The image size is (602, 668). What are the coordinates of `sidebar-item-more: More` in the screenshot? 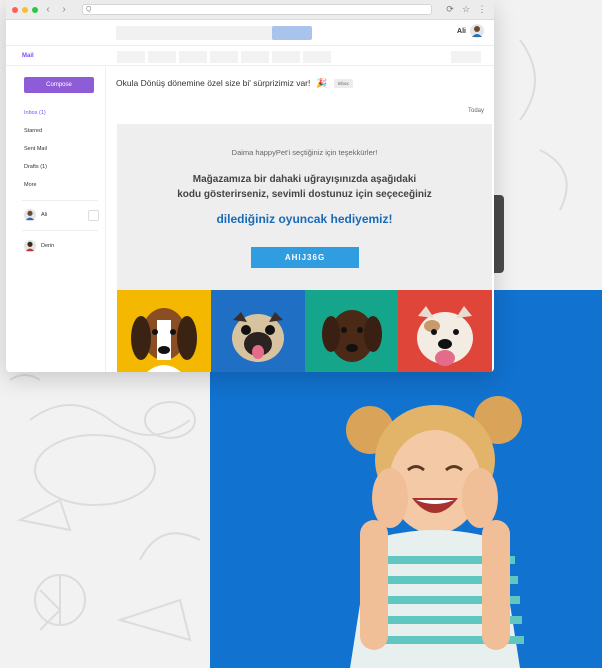 It's located at (30, 185).